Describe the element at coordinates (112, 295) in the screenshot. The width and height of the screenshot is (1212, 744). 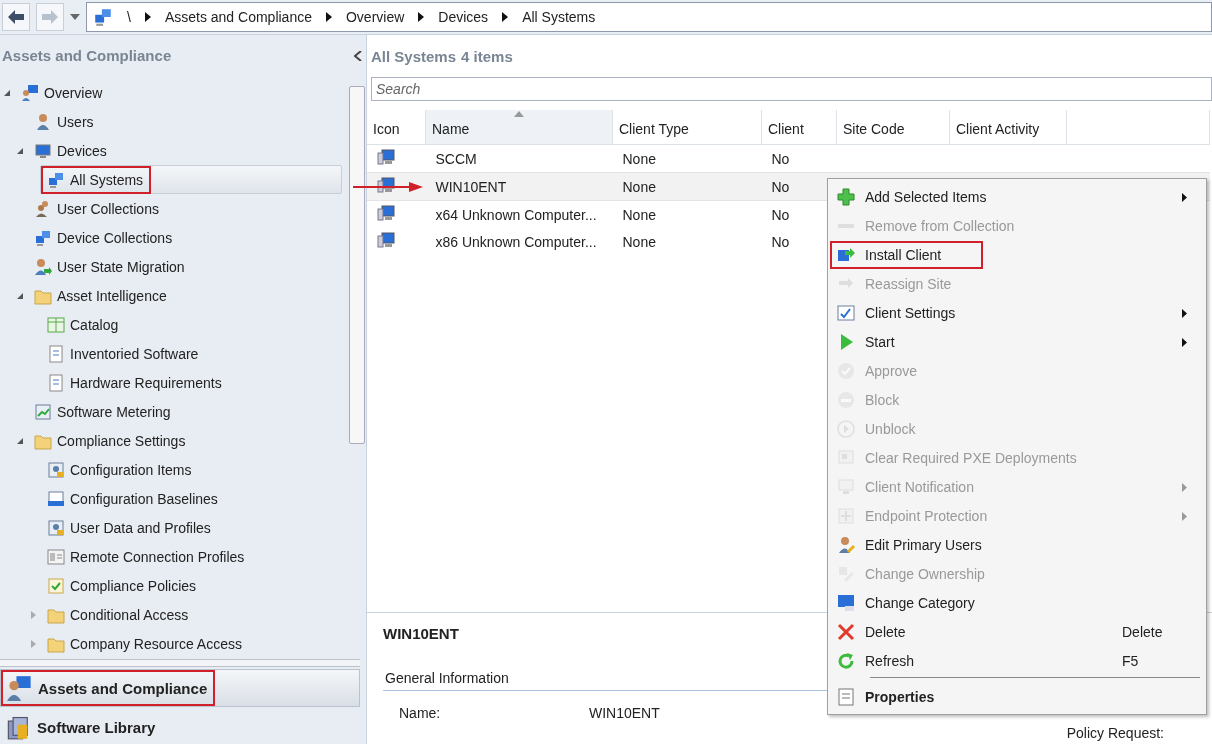
I see `tree-item: Asset Intelligence` at that location.